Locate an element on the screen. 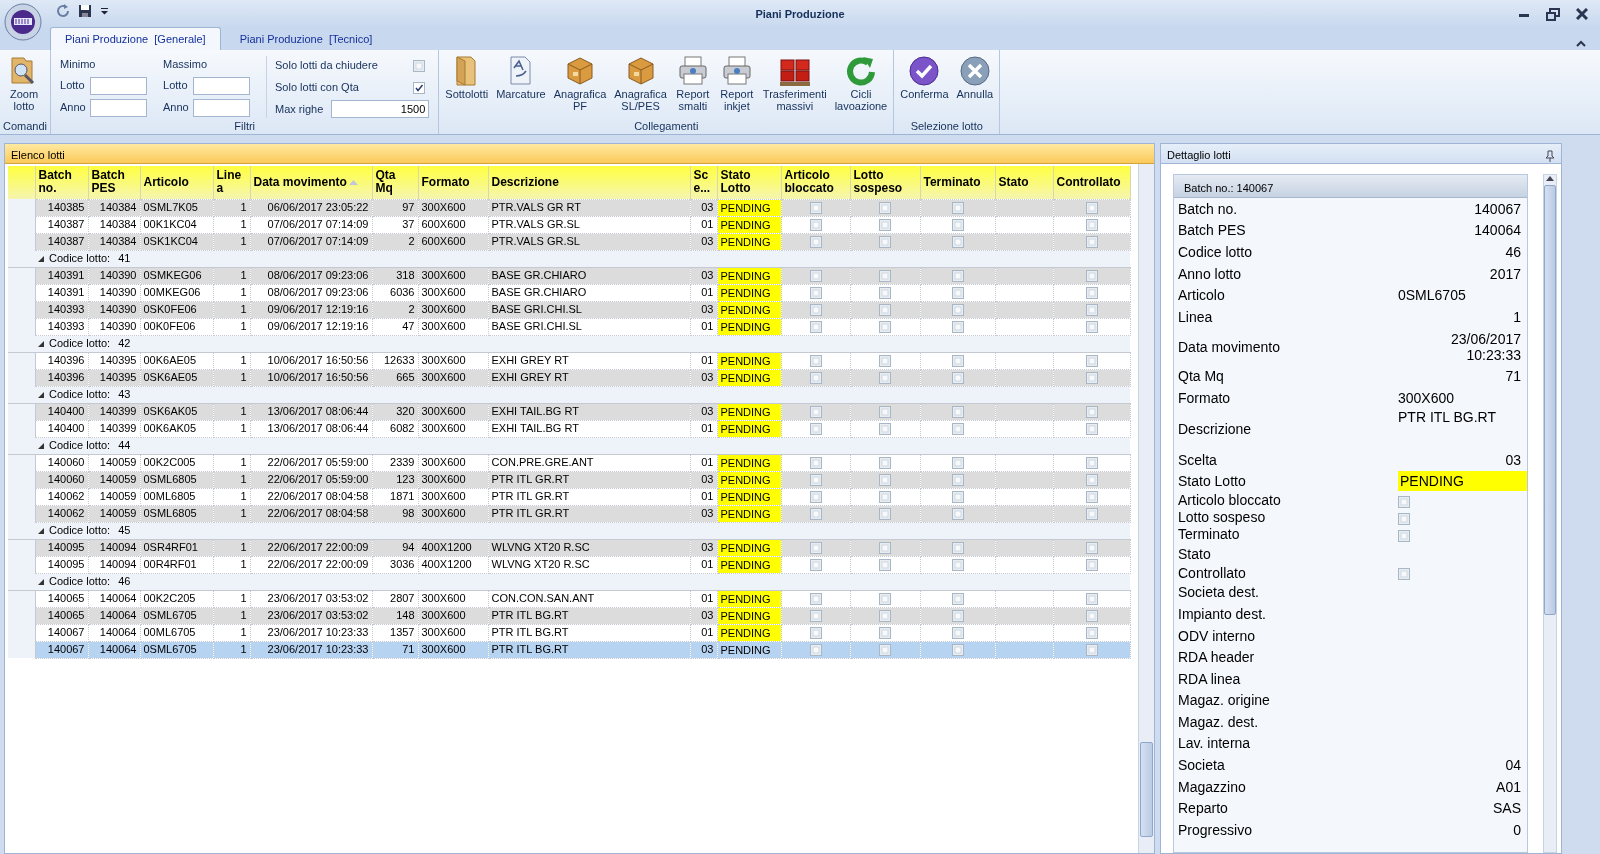  column-header: Controllato is located at coordinates (1091, 182).